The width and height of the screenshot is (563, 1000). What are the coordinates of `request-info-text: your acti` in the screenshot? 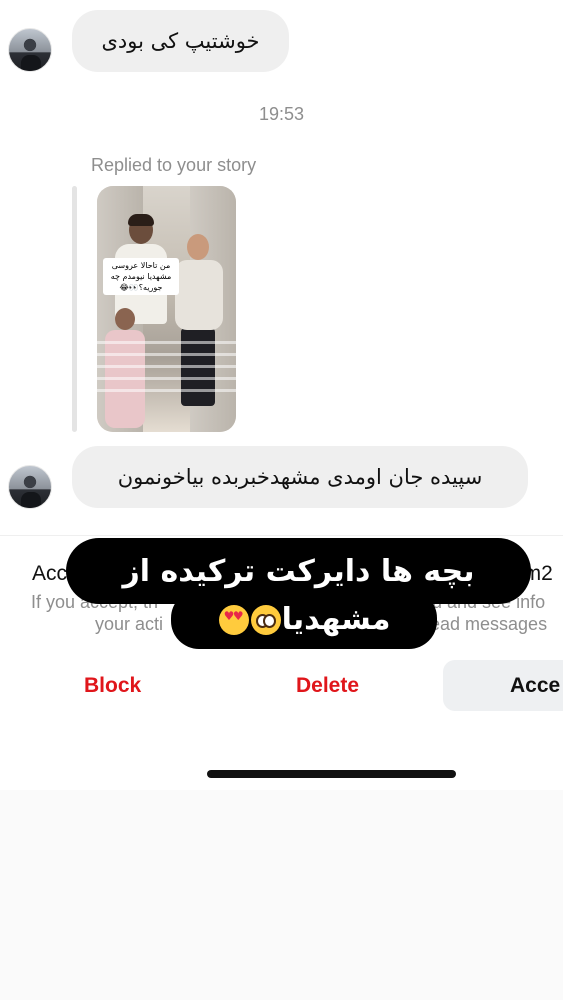 It's located at (129, 624).